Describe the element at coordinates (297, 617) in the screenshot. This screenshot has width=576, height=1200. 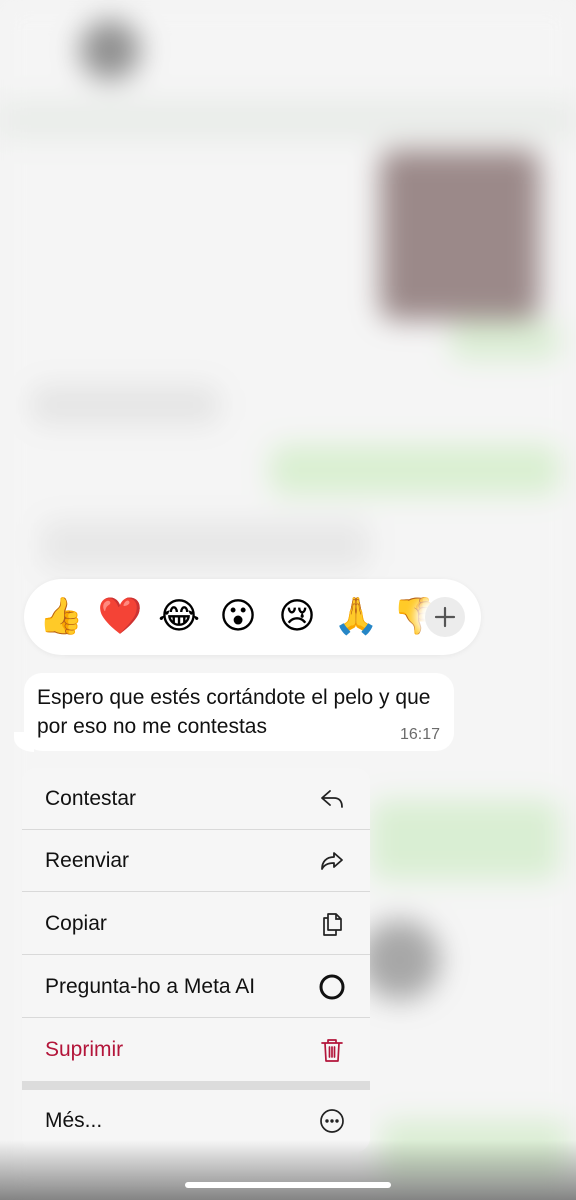
I see `reaction-crying: 😢` at that location.